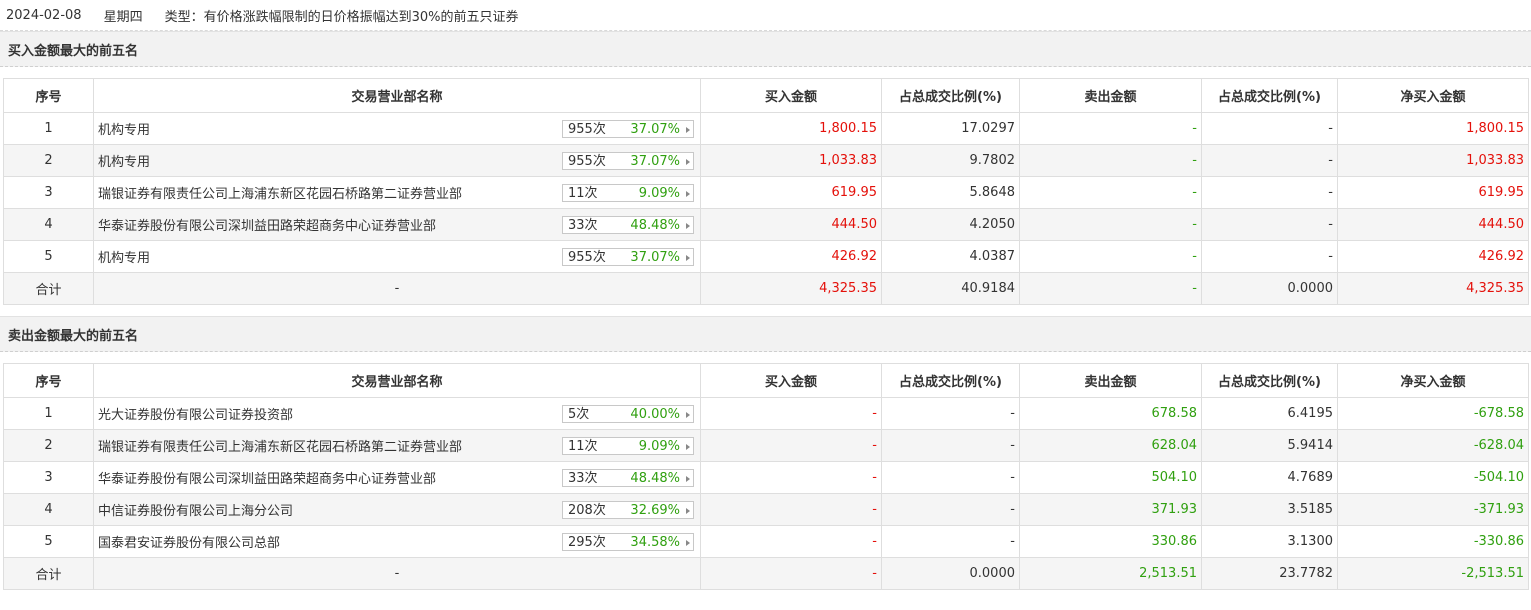 The height and width of the screenshot is (610, 1531). I want to click on sell-amount: 678.58, so click(1110, 413).